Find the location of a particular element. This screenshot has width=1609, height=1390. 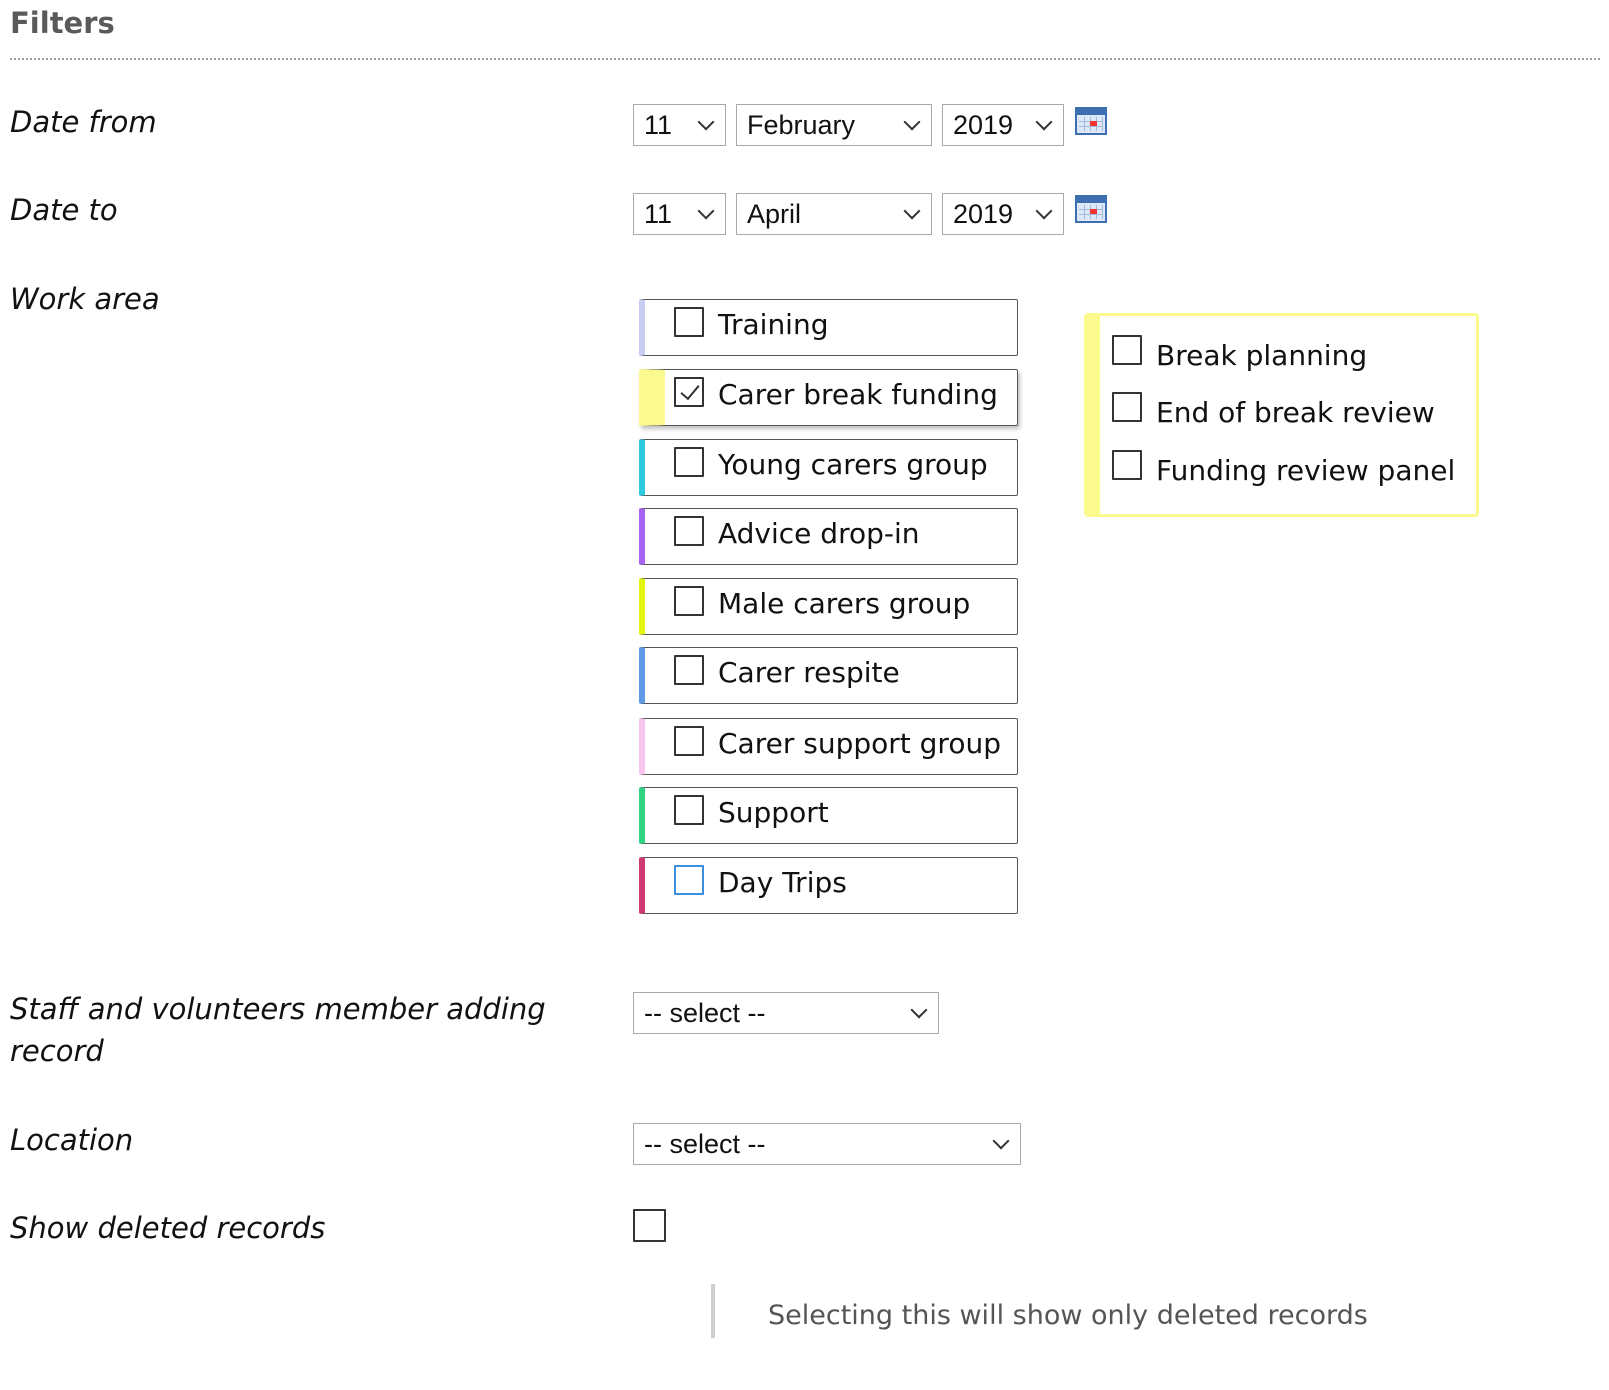

date-from-month-select: February is located at coordinates (834, 125).